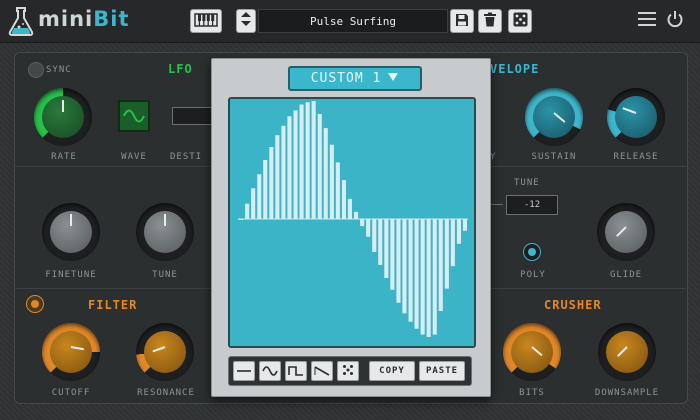 The image size is (700, 420). Describe the element at coordinates (348, 371) in the screenshot. I see `random-wave-button` at that location.